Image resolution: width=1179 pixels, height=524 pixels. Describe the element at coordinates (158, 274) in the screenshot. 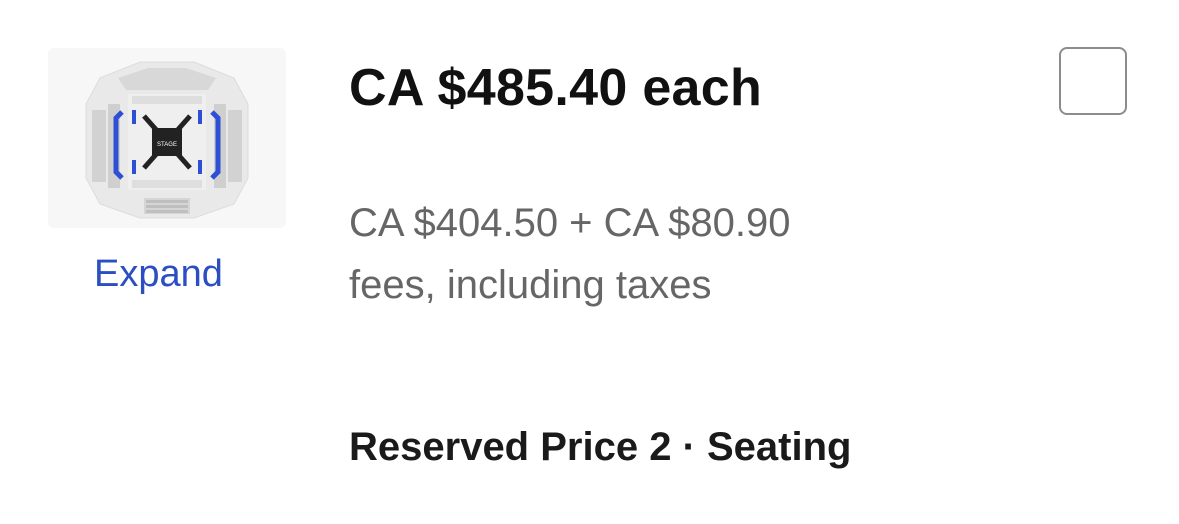

I see `expand-map-link: Expand` at that location.